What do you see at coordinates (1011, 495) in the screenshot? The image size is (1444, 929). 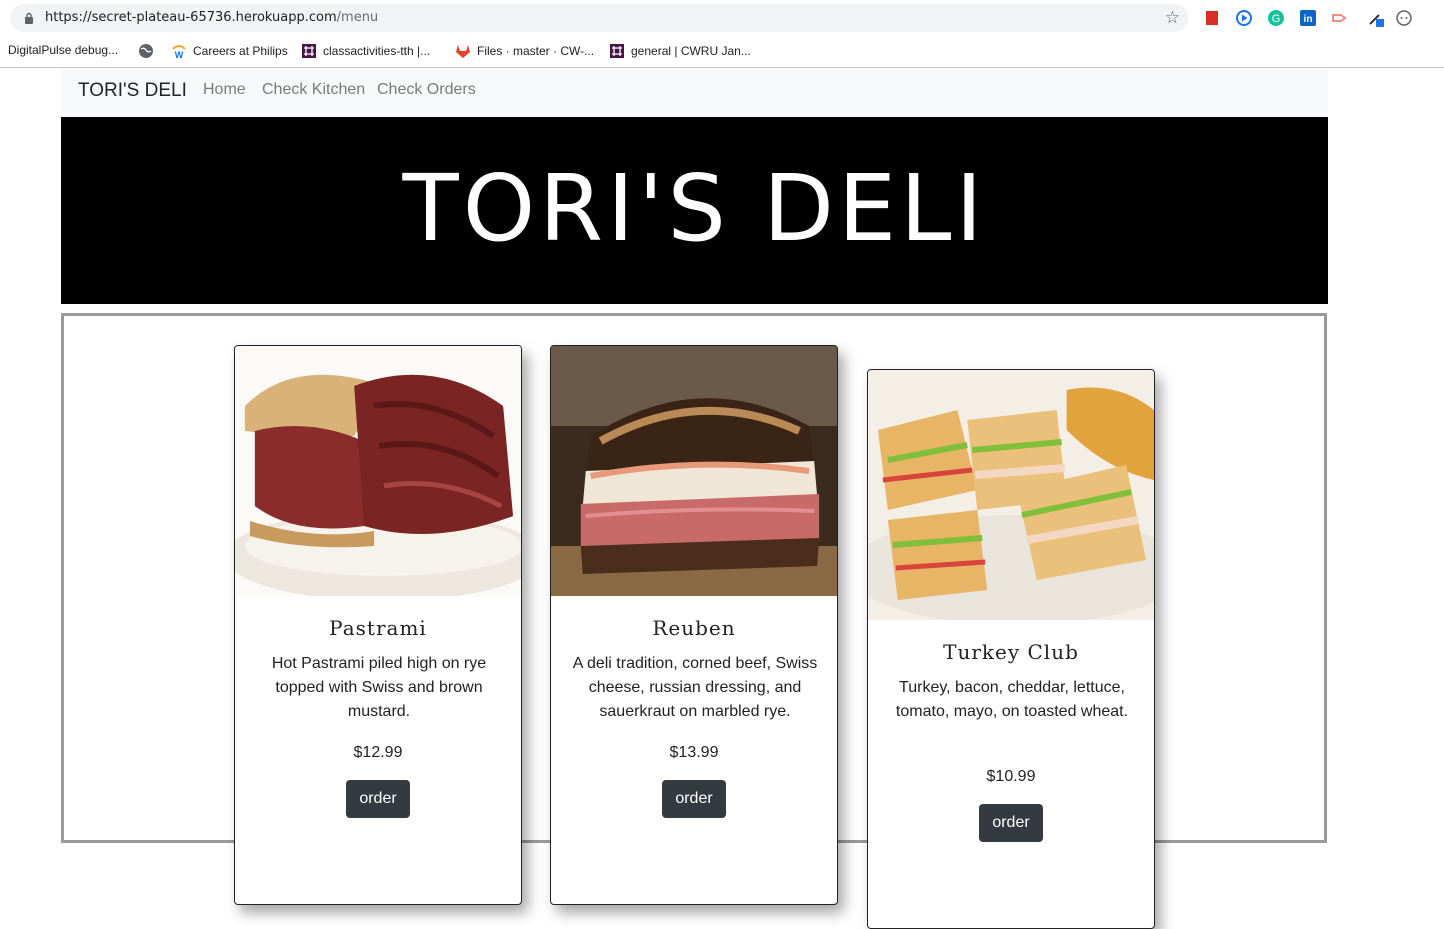 I see `turkey-club-sandwich-image` at bounding box center [1011, 495].